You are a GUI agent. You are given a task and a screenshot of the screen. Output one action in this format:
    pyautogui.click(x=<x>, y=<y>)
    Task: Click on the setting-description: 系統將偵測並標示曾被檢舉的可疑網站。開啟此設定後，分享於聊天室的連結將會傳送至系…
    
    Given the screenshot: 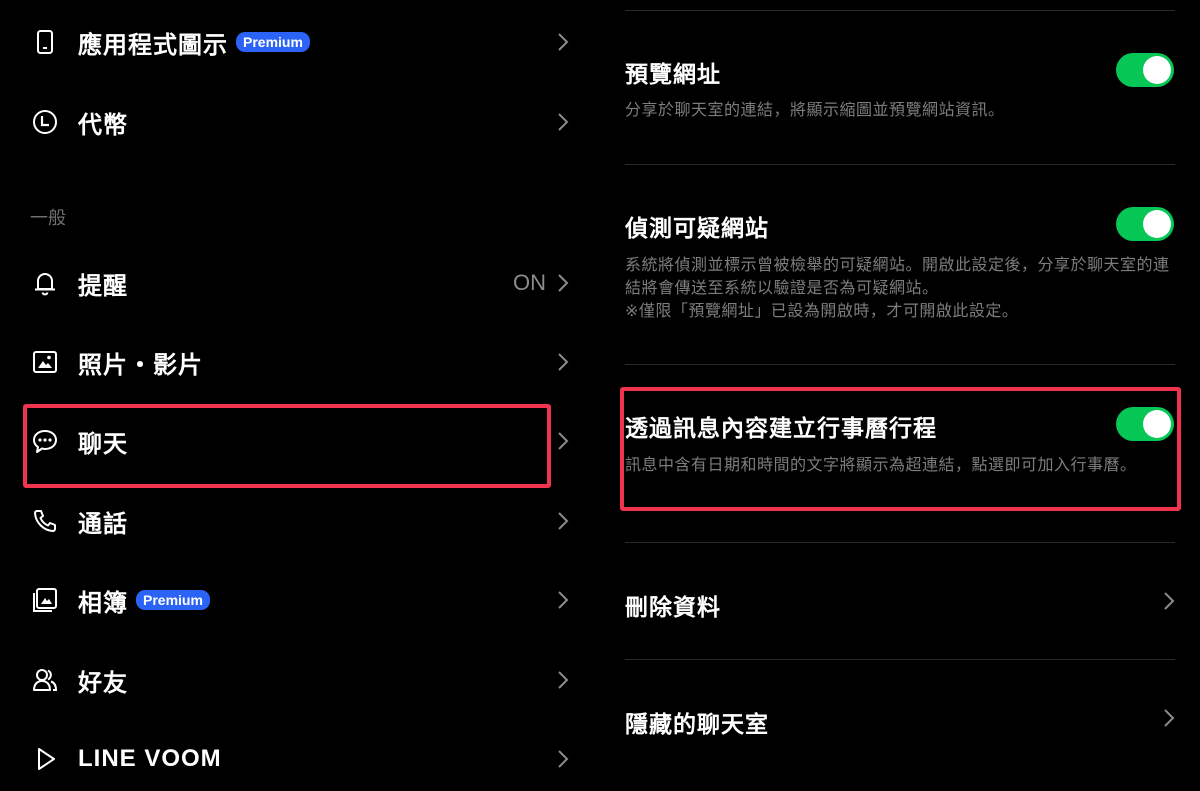 What is the action you would take?
    pyautogui.click(x=897, y=287)
    